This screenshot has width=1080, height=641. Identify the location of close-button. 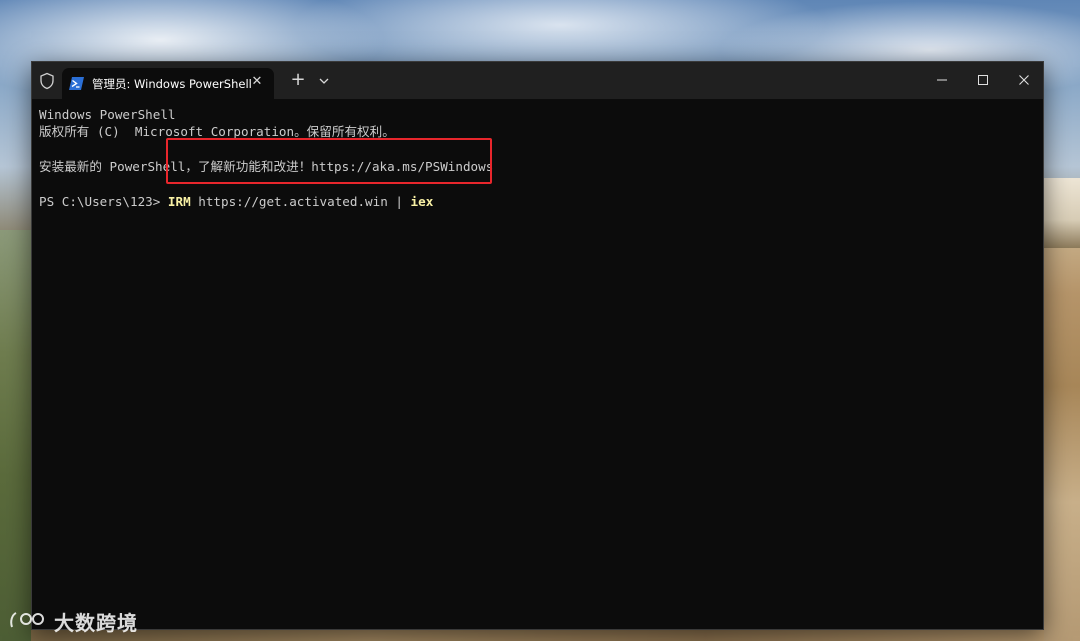
(1024, 80).